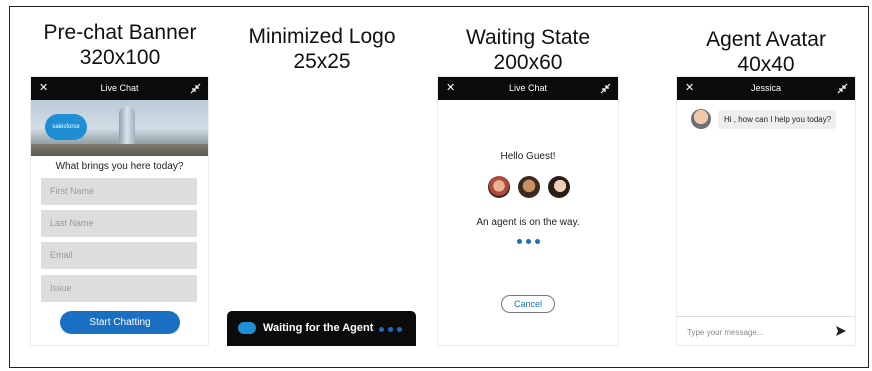 Image resolution: width=872 pixels, height=371 pixels. What do you see at coordinates (528, 37) in the screenshot?
I see `heading-waiting-title: Waiting State` at bounding box center [528, 37].